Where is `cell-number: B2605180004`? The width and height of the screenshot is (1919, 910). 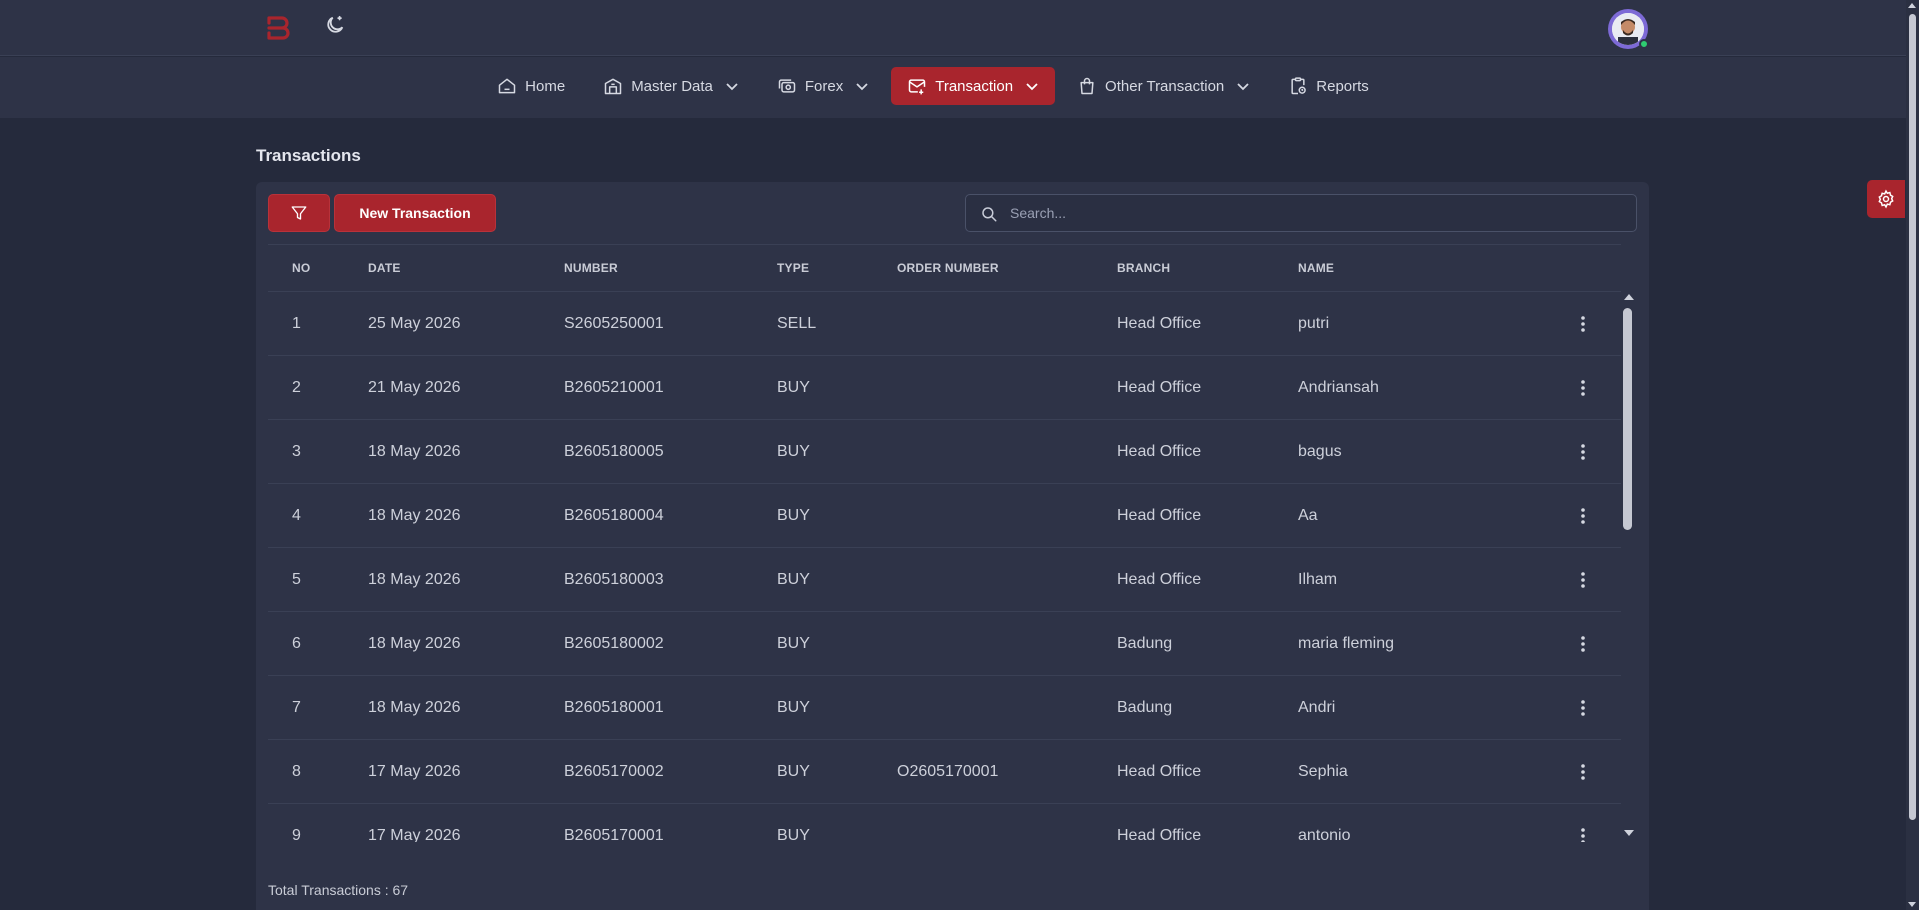 cell-number: B2605180004 is located at coordinates (614, 515).